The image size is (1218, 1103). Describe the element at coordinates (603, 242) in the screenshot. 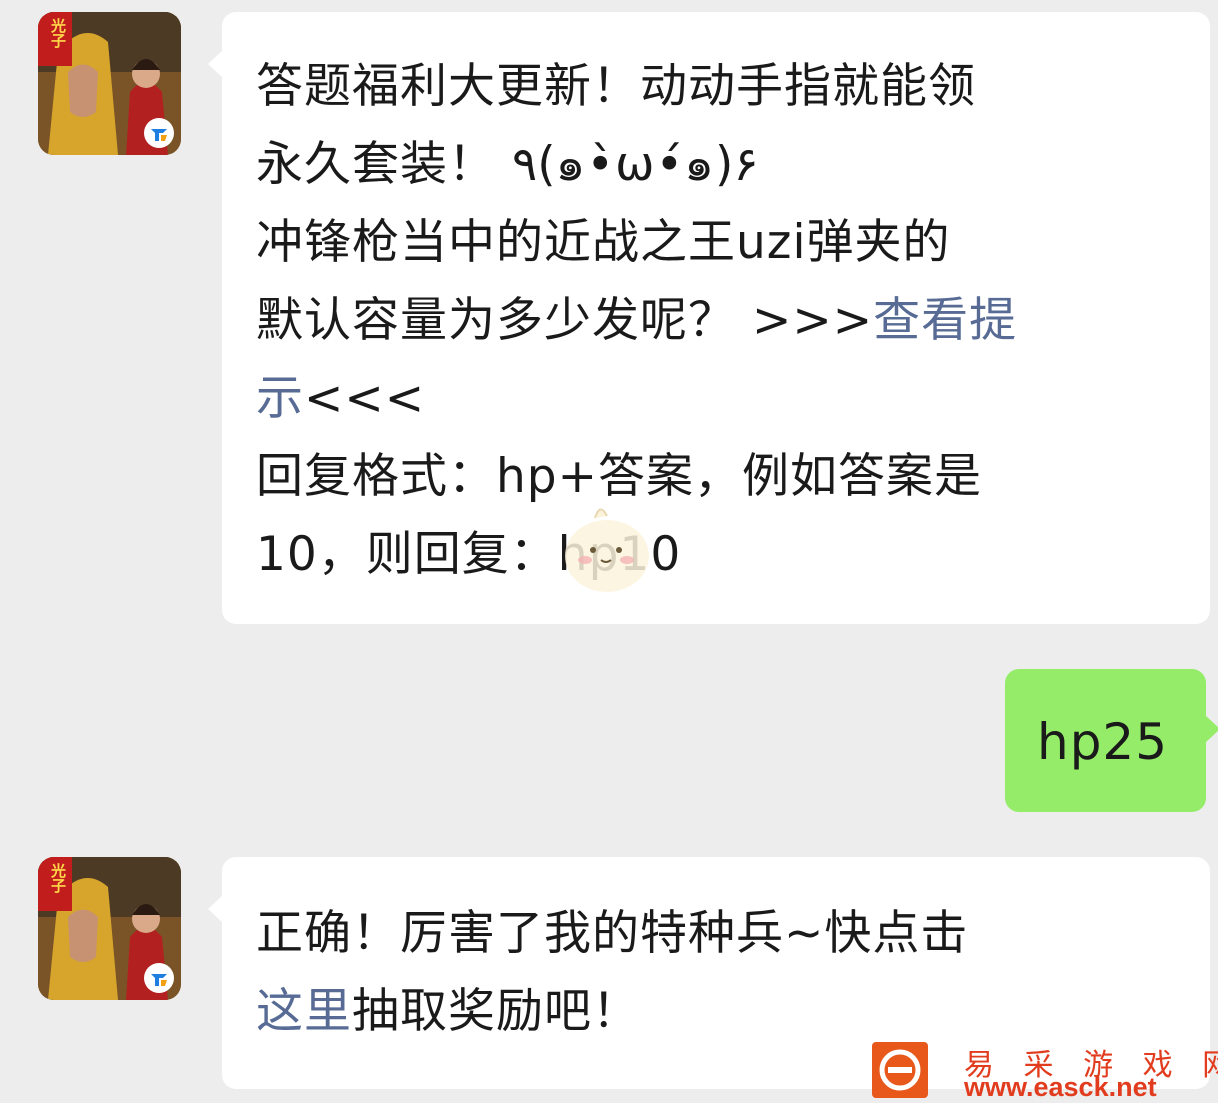

I see `message-text: 冲锋枪当中的近战之王uzi弹夹的` at that location.